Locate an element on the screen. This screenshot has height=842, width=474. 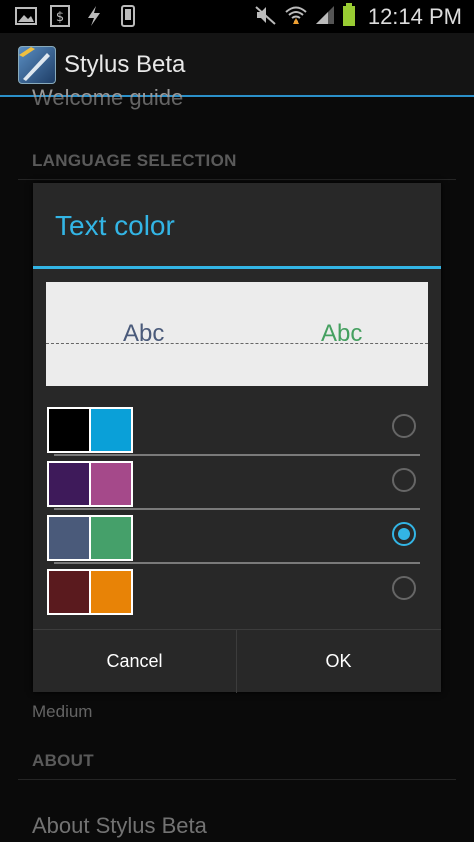
status-right-icons: 12:14 PM is located at coordinates (358, 17).